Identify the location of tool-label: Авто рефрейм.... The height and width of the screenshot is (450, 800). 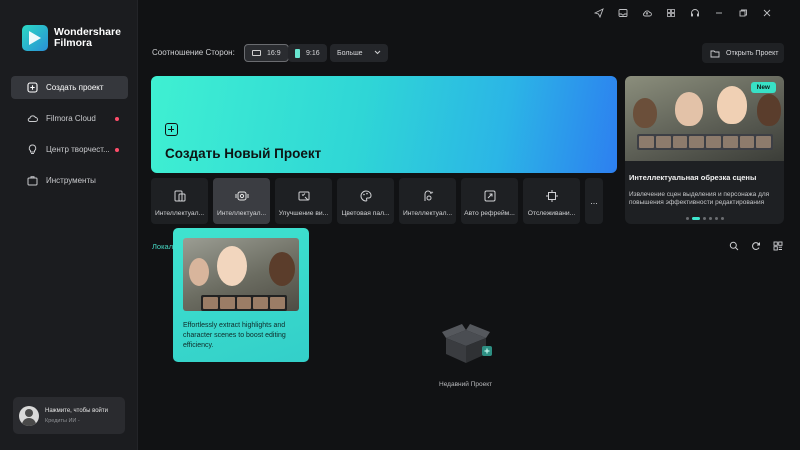
(489, 213).